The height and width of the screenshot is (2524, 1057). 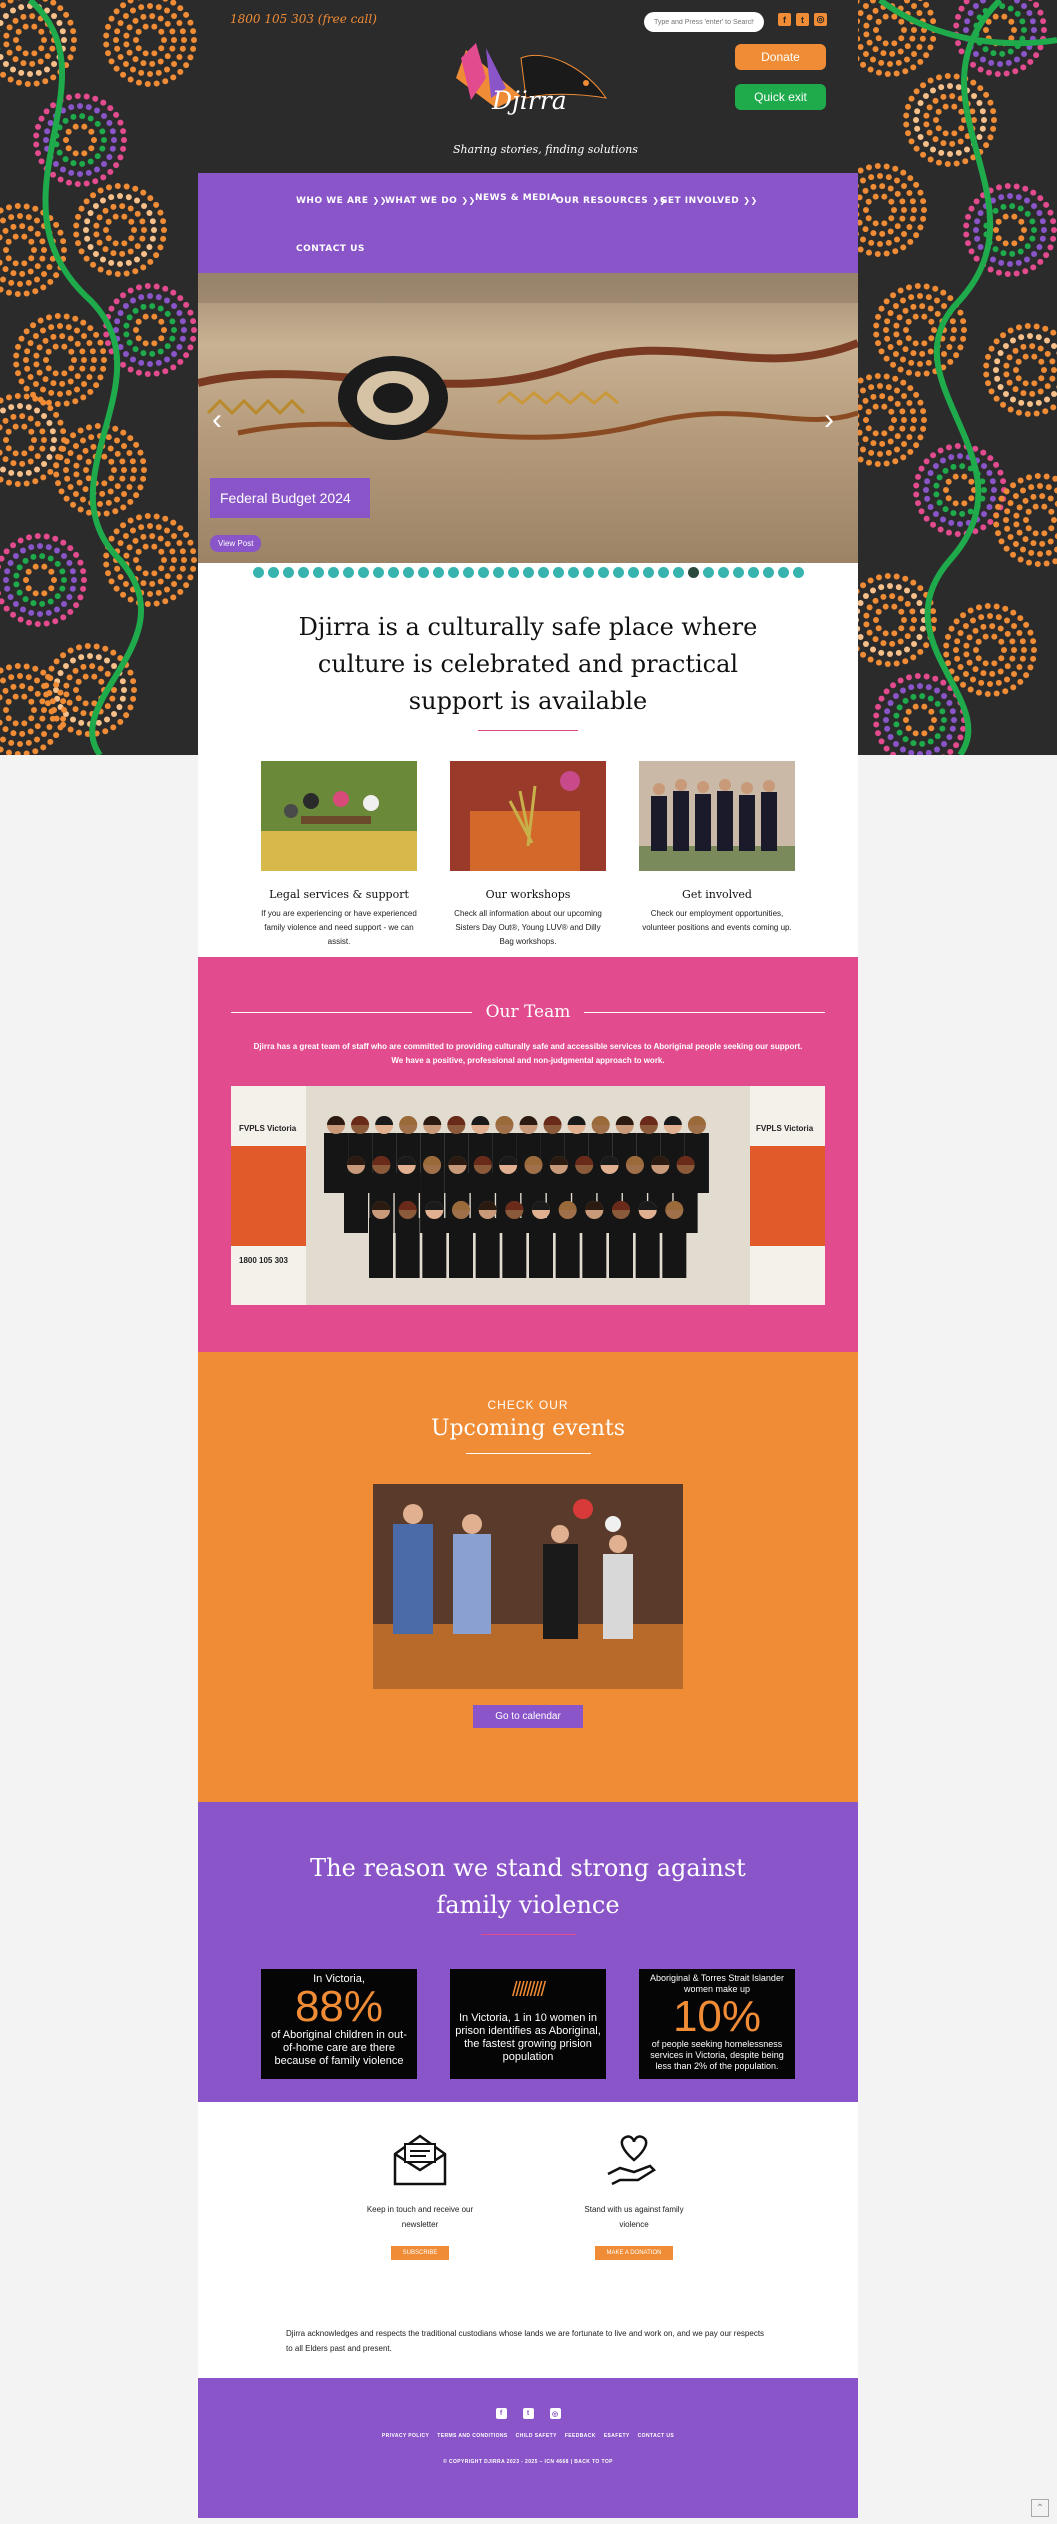 I want to click on banner-right-title: FVPLS Victoria, so click(x=785, y=1128).